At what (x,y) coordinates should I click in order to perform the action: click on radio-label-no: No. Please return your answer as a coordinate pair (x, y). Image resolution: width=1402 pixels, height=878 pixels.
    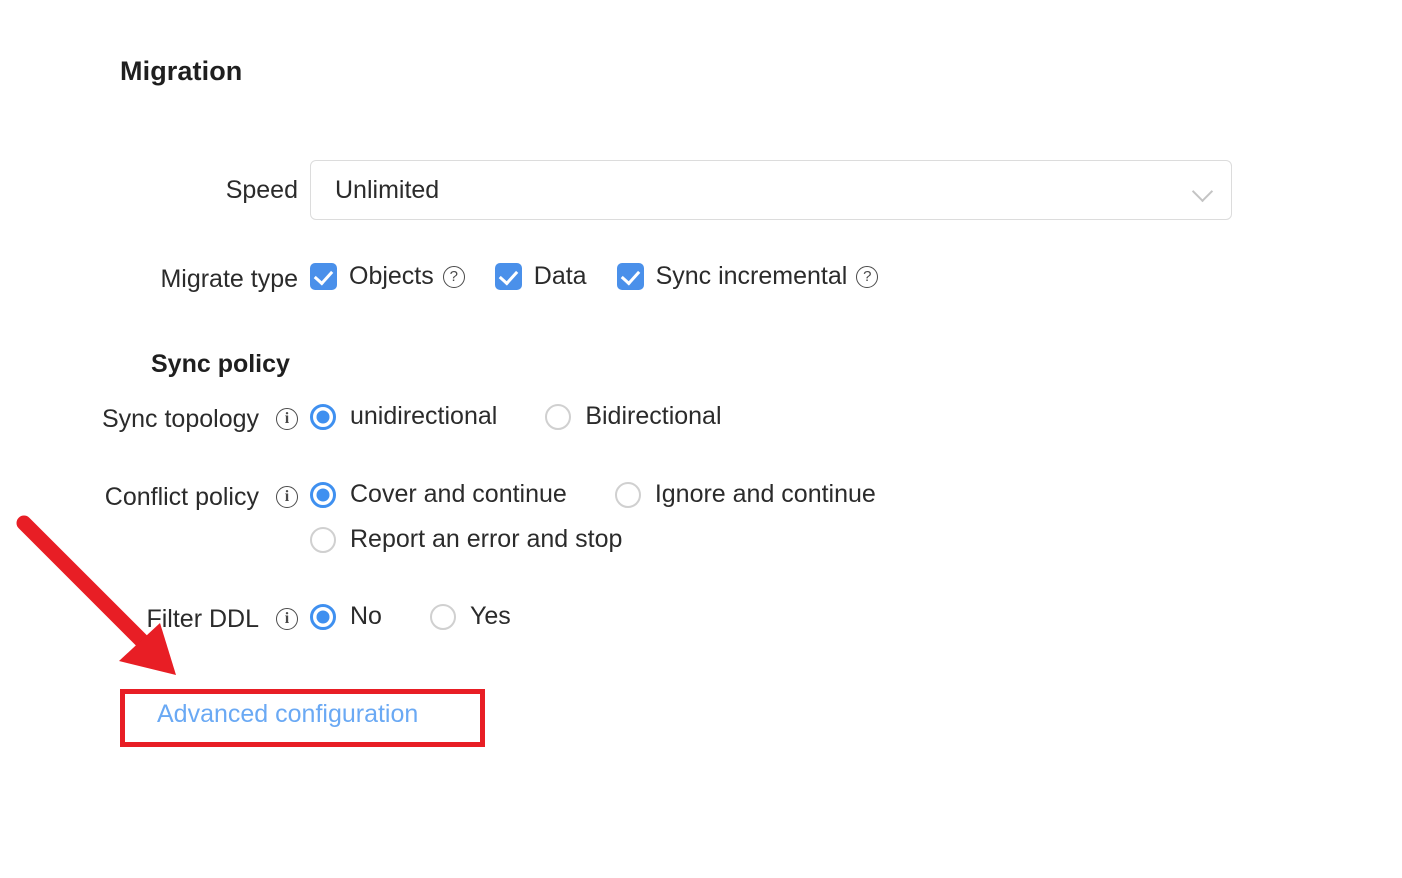
    Looking at the image, I should click on (366, 616).